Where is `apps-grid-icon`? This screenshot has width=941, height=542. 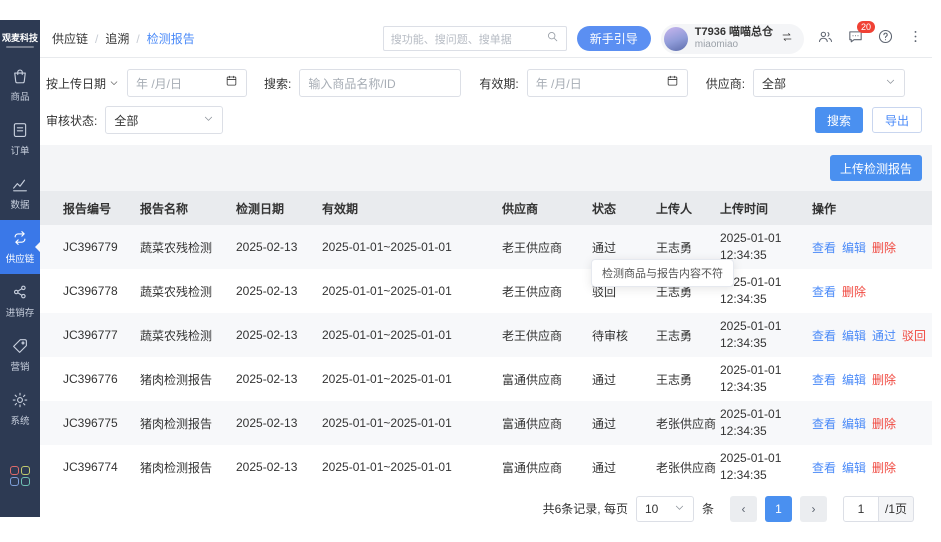 apps-grid-icon is located at coordinates (20, 476).